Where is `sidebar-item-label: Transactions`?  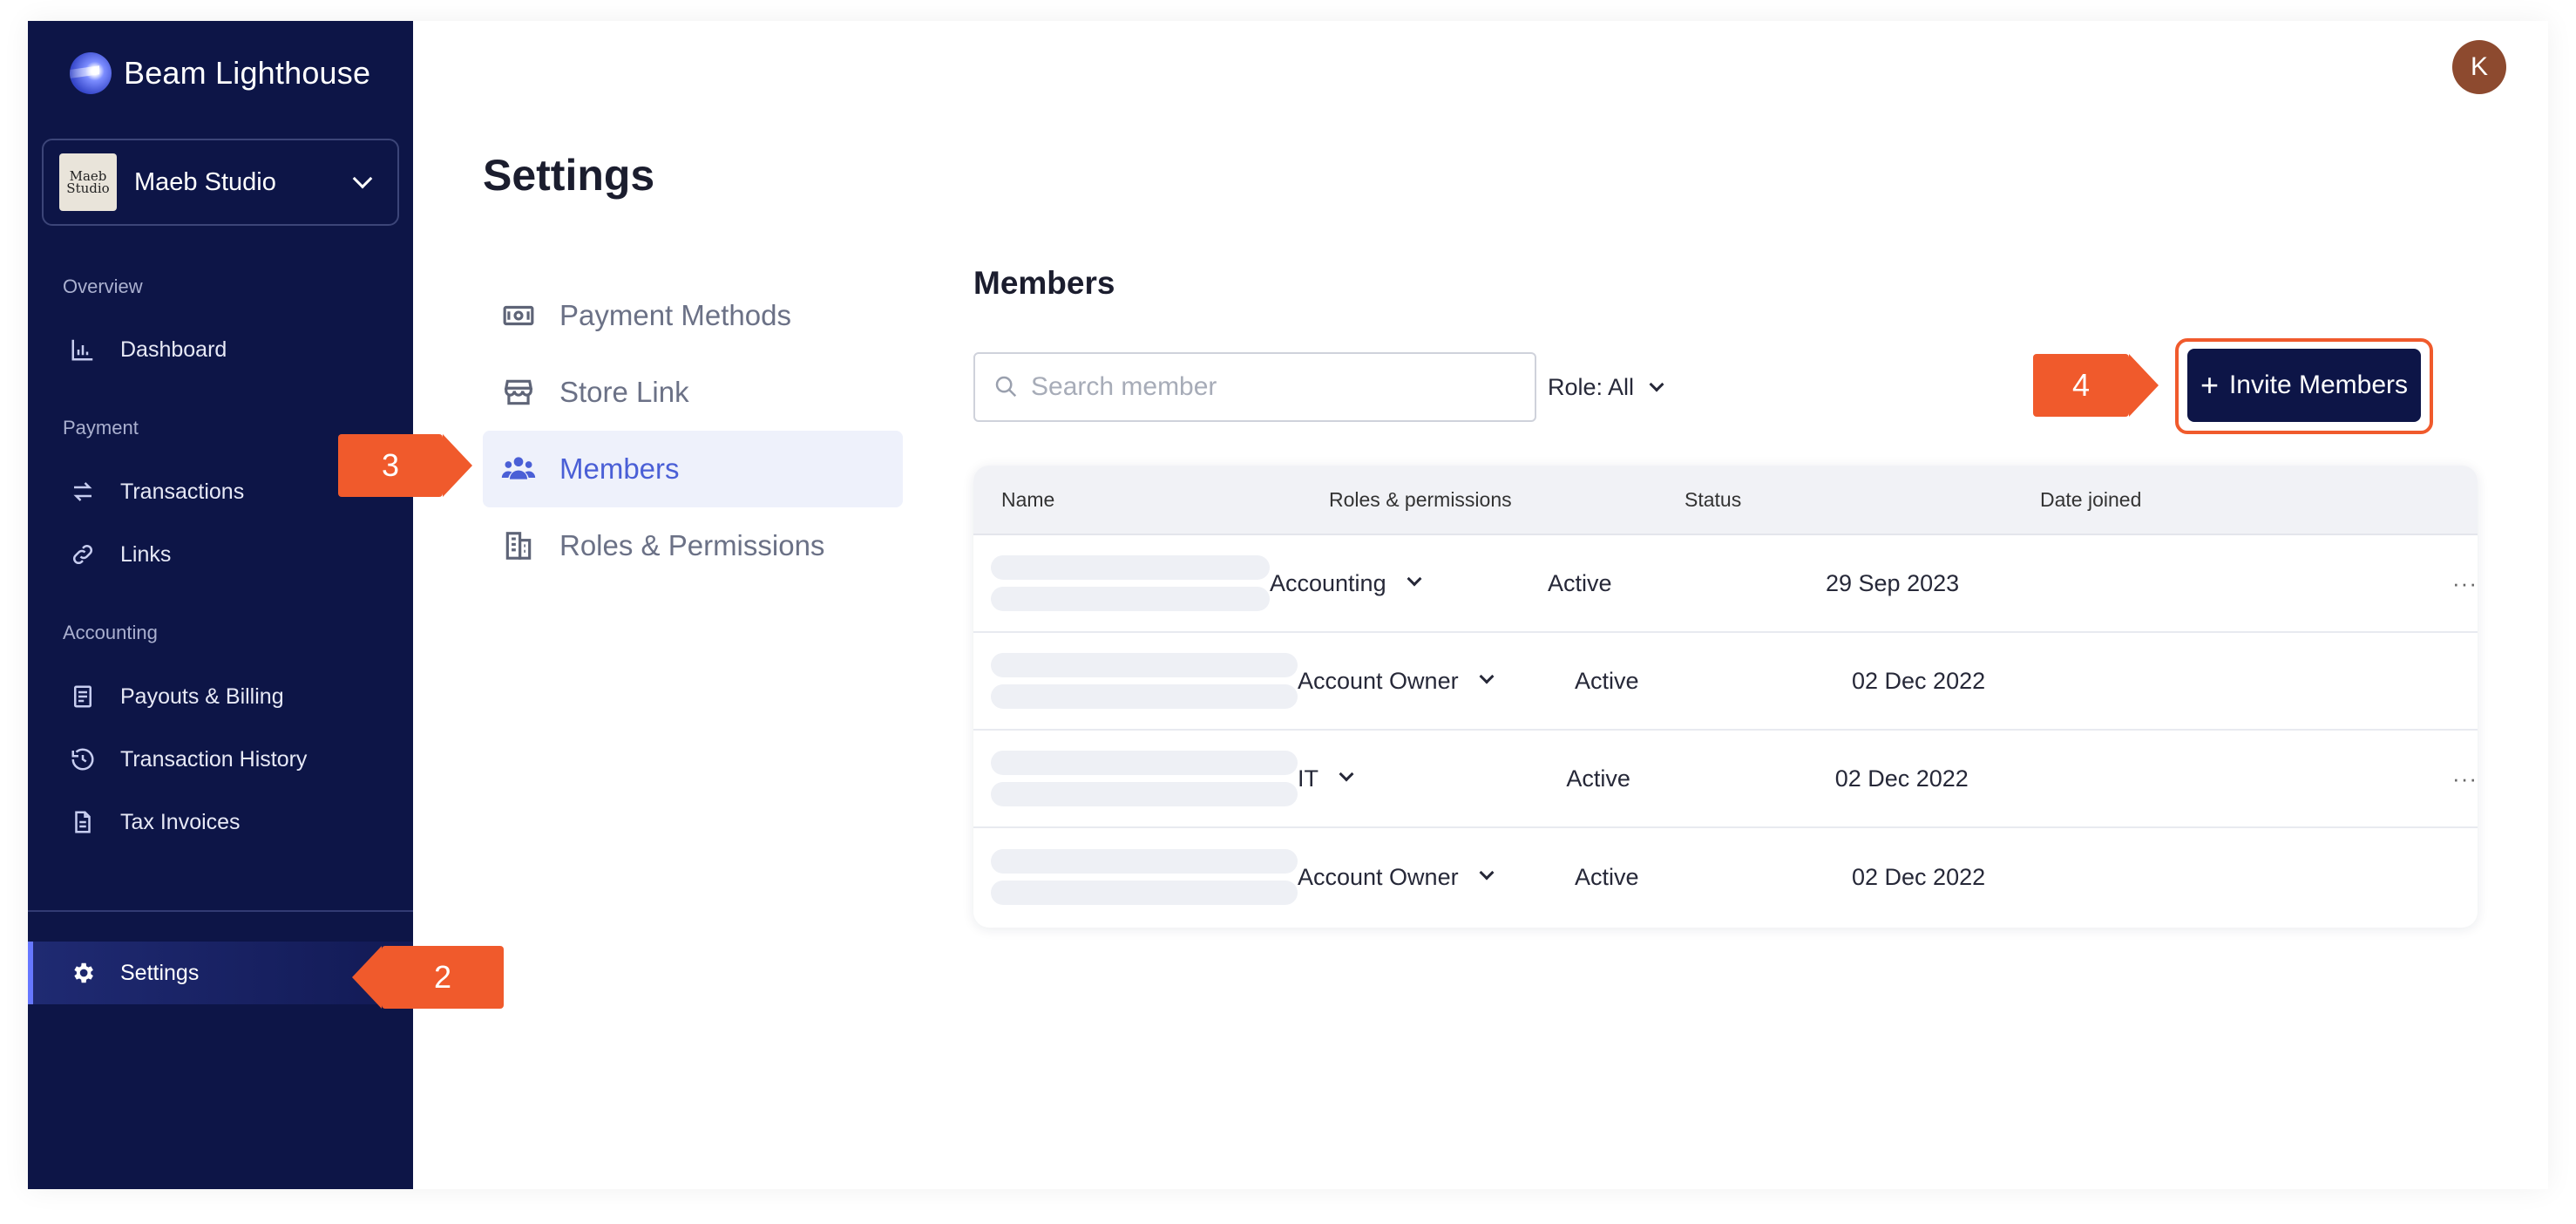
sidebar-item-label: Transactions is located at coordinates (182, 491).